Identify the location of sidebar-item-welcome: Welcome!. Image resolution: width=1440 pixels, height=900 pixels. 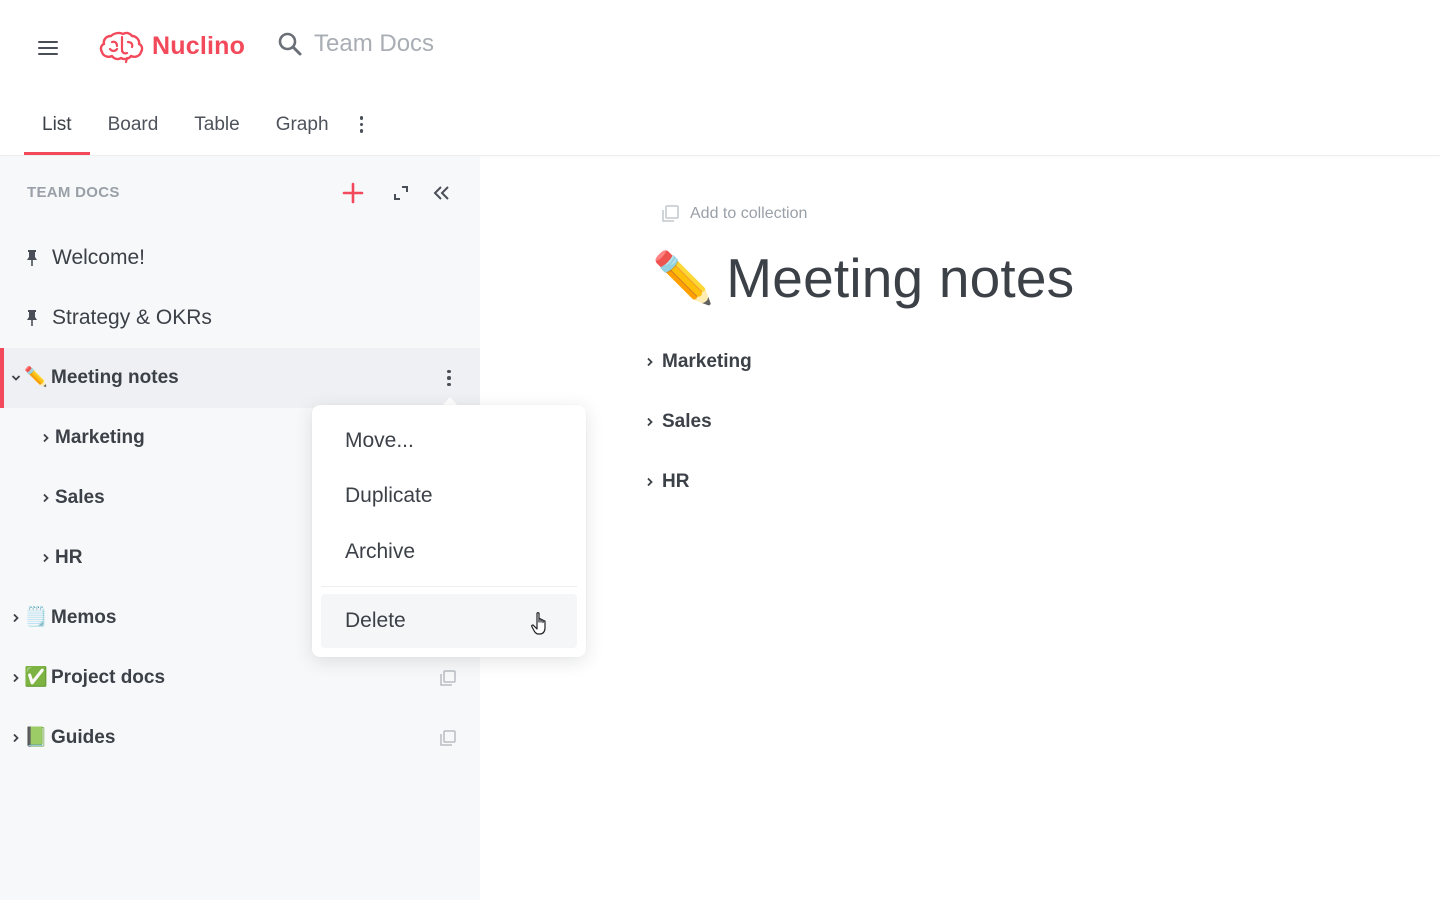
(240, 258).